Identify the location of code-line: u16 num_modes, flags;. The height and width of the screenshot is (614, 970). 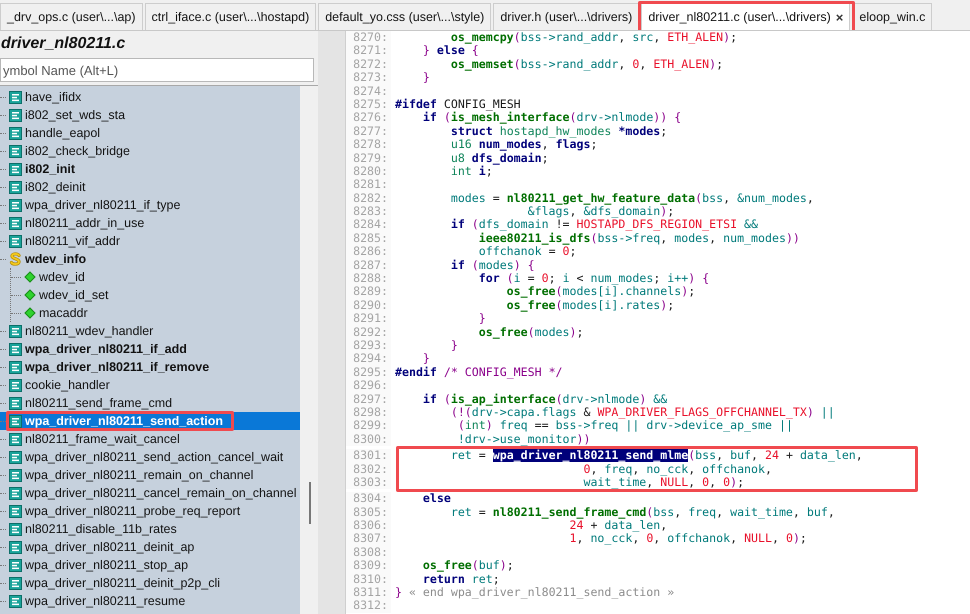
(524, 145).